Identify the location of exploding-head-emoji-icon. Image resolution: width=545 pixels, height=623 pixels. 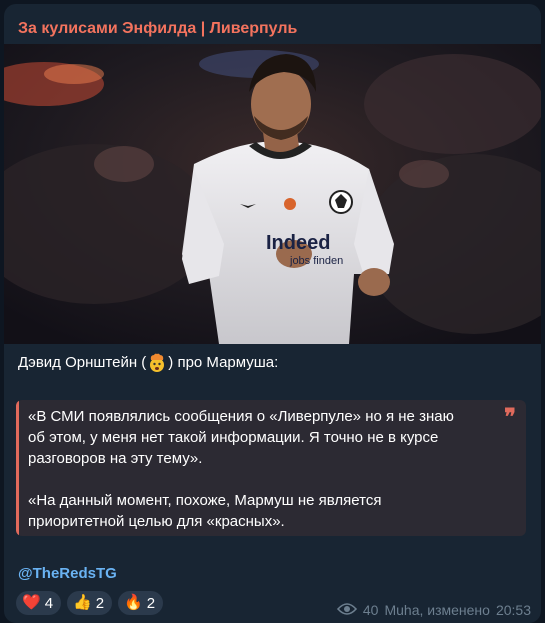
(157, 363).